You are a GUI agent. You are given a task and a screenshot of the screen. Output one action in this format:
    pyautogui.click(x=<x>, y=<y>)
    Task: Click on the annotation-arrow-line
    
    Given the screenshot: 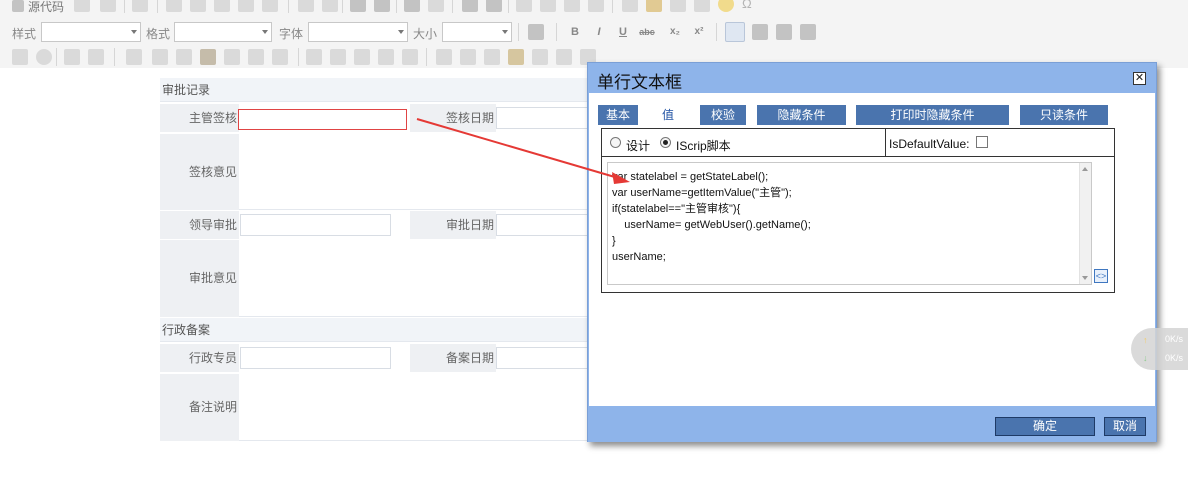 What is the action you would take?
    pyautogui.click(x=521, y=149)
    